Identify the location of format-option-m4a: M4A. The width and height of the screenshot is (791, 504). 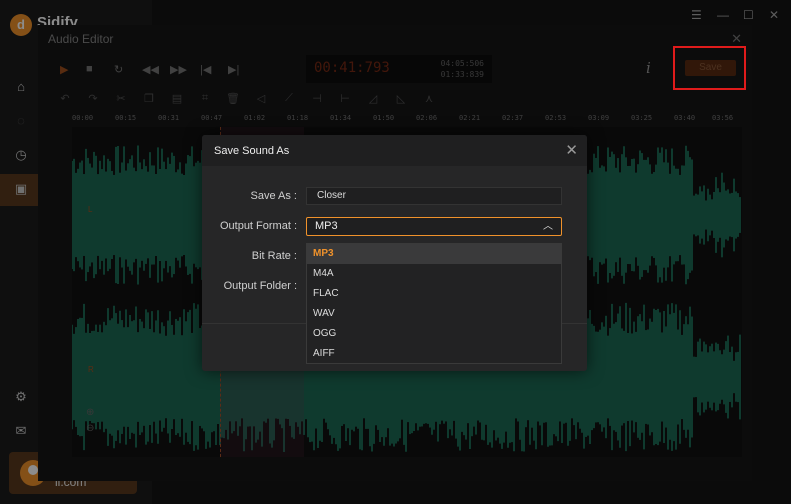
(434, 274).